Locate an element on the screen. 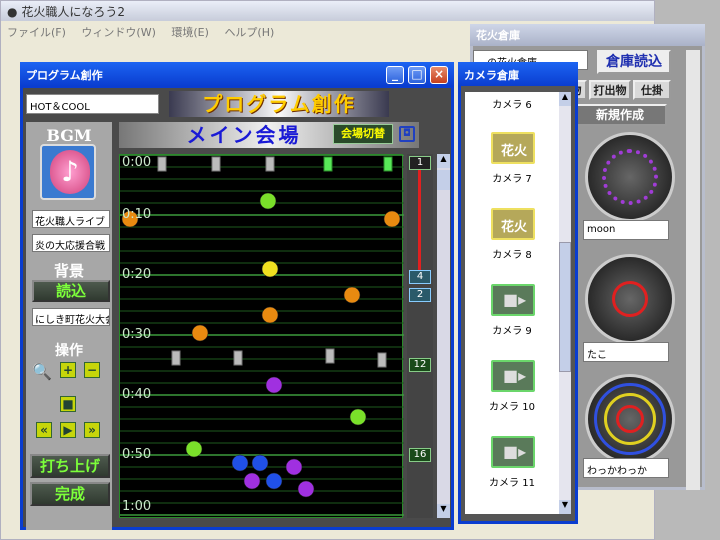  stage-scrollbar: ▲ ▼ is located at coordinates (443, 336).